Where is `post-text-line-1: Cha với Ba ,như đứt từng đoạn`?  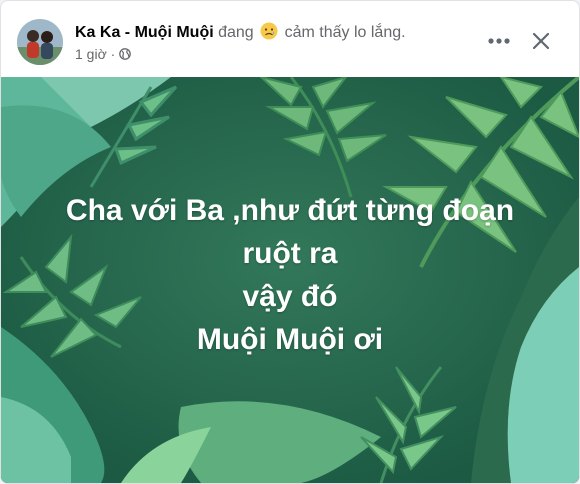
post-text-line-1: Cha với Ba ,như đứt từng đoạn is located at coordinates (290, 210).